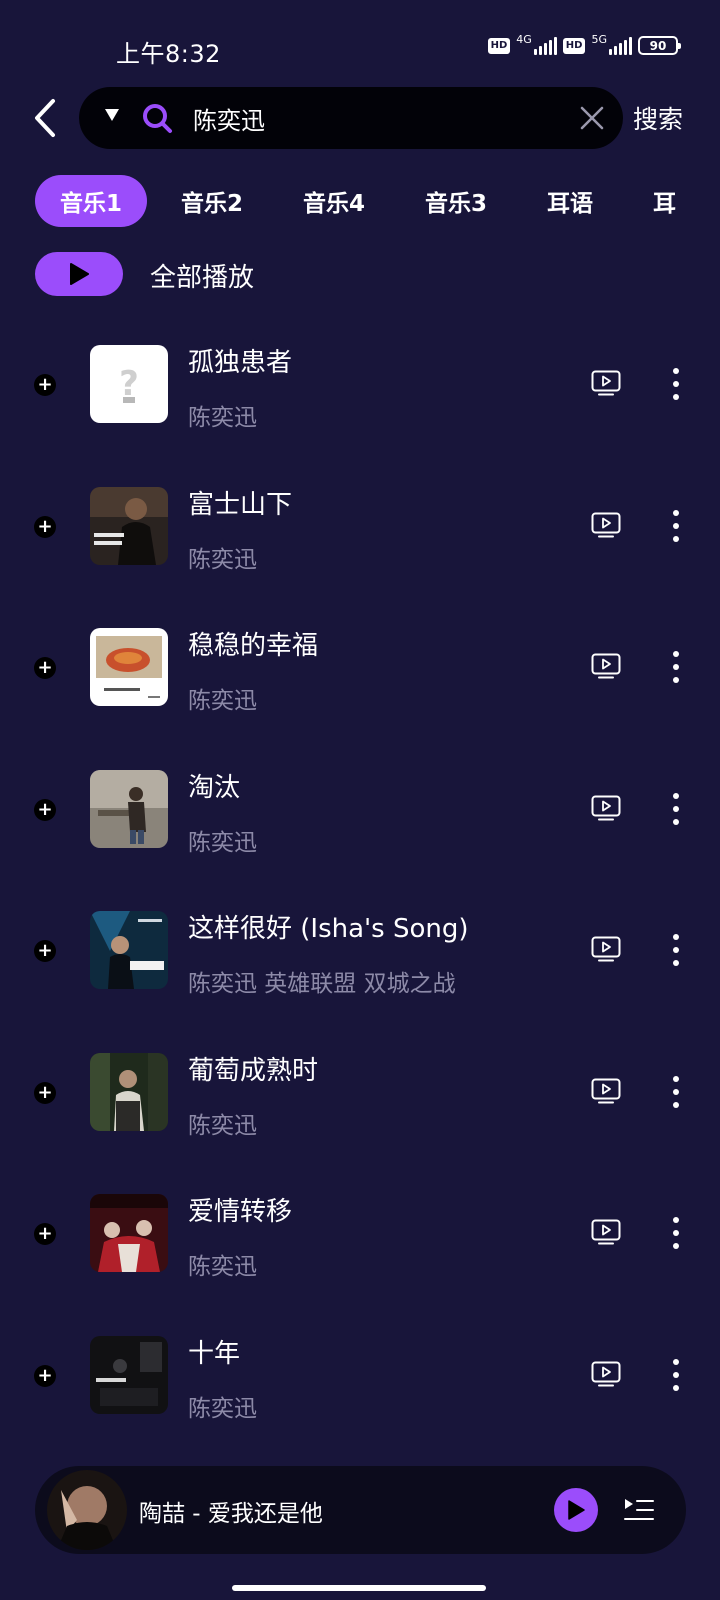 The height and width of the screenshot is (1600, 720). I want to click on back-button, so click(45, 118).